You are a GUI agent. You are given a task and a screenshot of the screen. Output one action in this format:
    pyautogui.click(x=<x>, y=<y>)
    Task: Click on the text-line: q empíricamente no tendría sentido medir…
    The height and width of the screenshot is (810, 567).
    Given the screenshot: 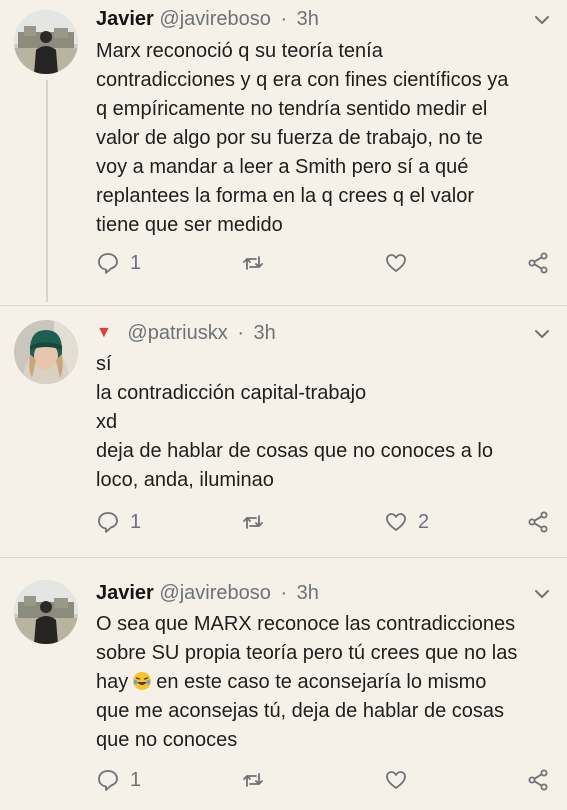 What is the action you would take?
    pyautogui.click(x=292, y=109)
    